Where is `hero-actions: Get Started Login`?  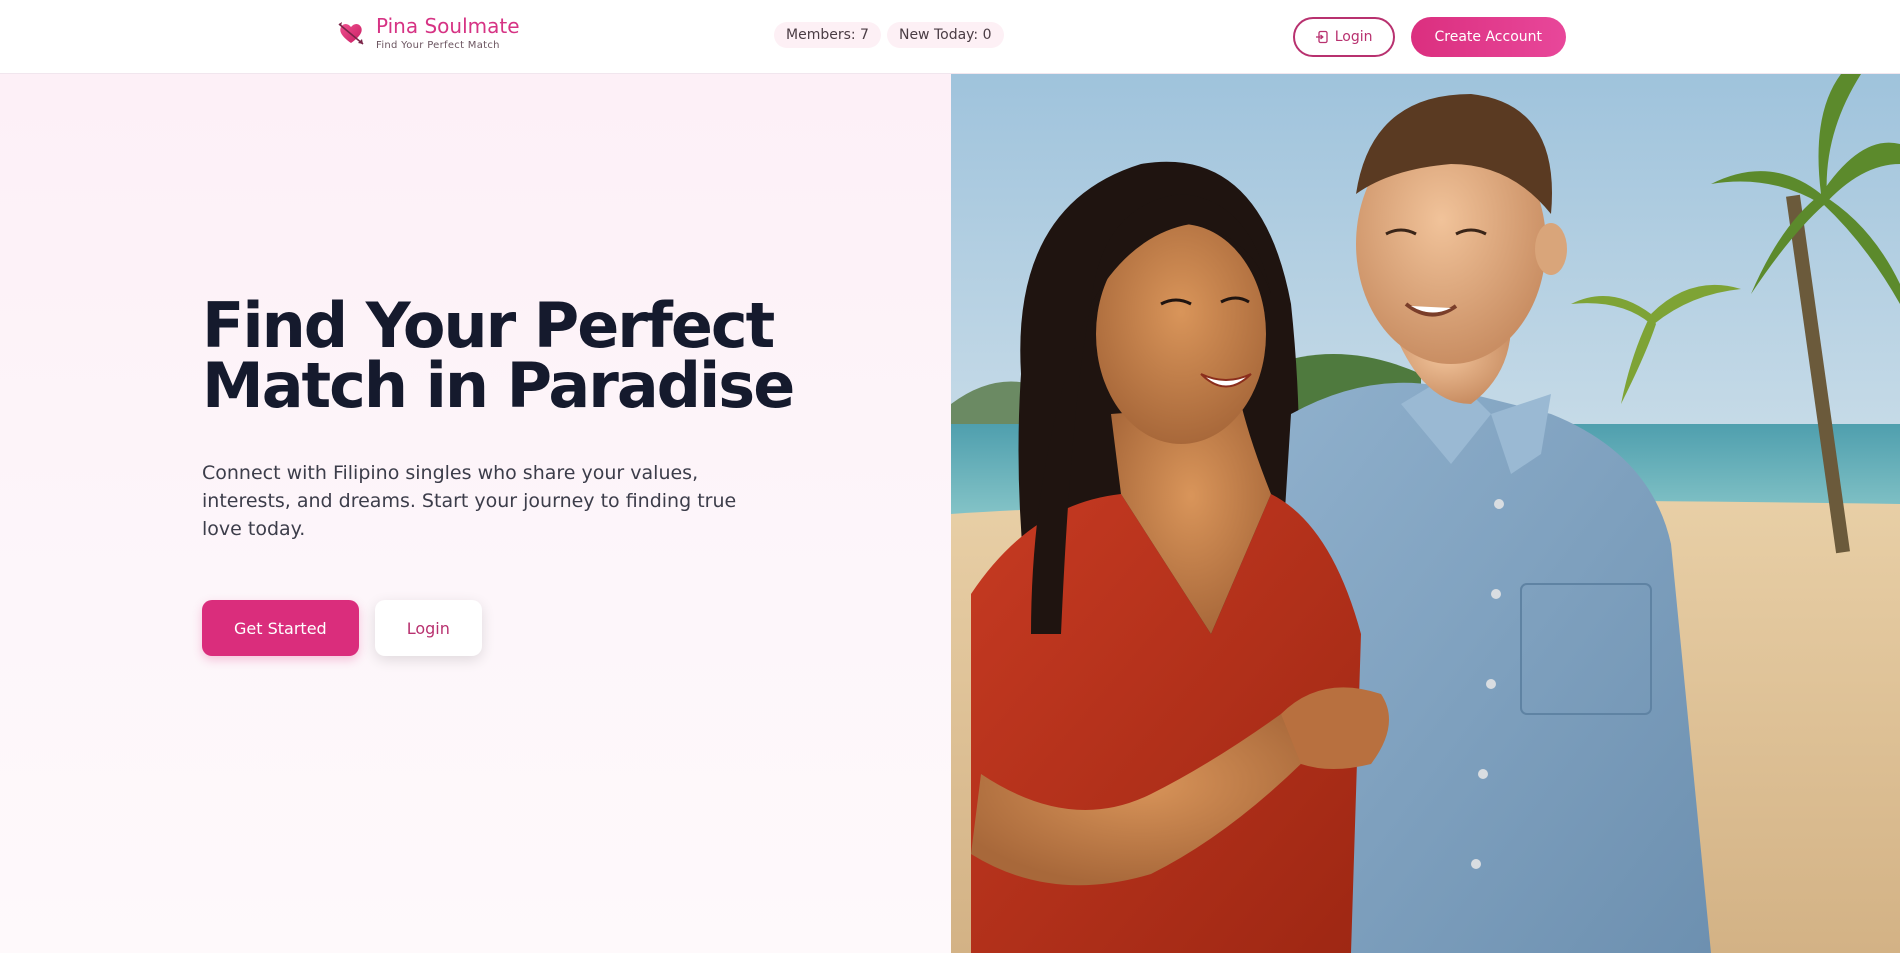 hero-actions: Get Started Login is located at coordinates (342, 628).